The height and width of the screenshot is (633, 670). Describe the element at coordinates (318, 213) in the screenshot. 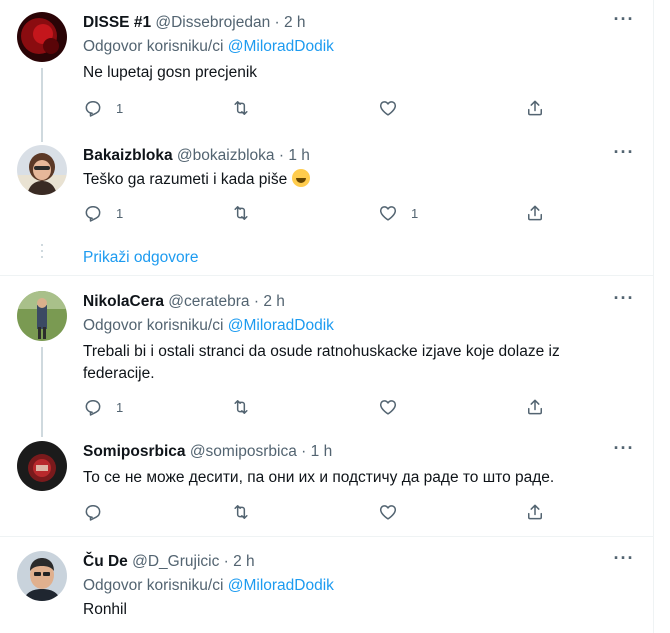

I see `tweet-actions: 1 1` at that location.